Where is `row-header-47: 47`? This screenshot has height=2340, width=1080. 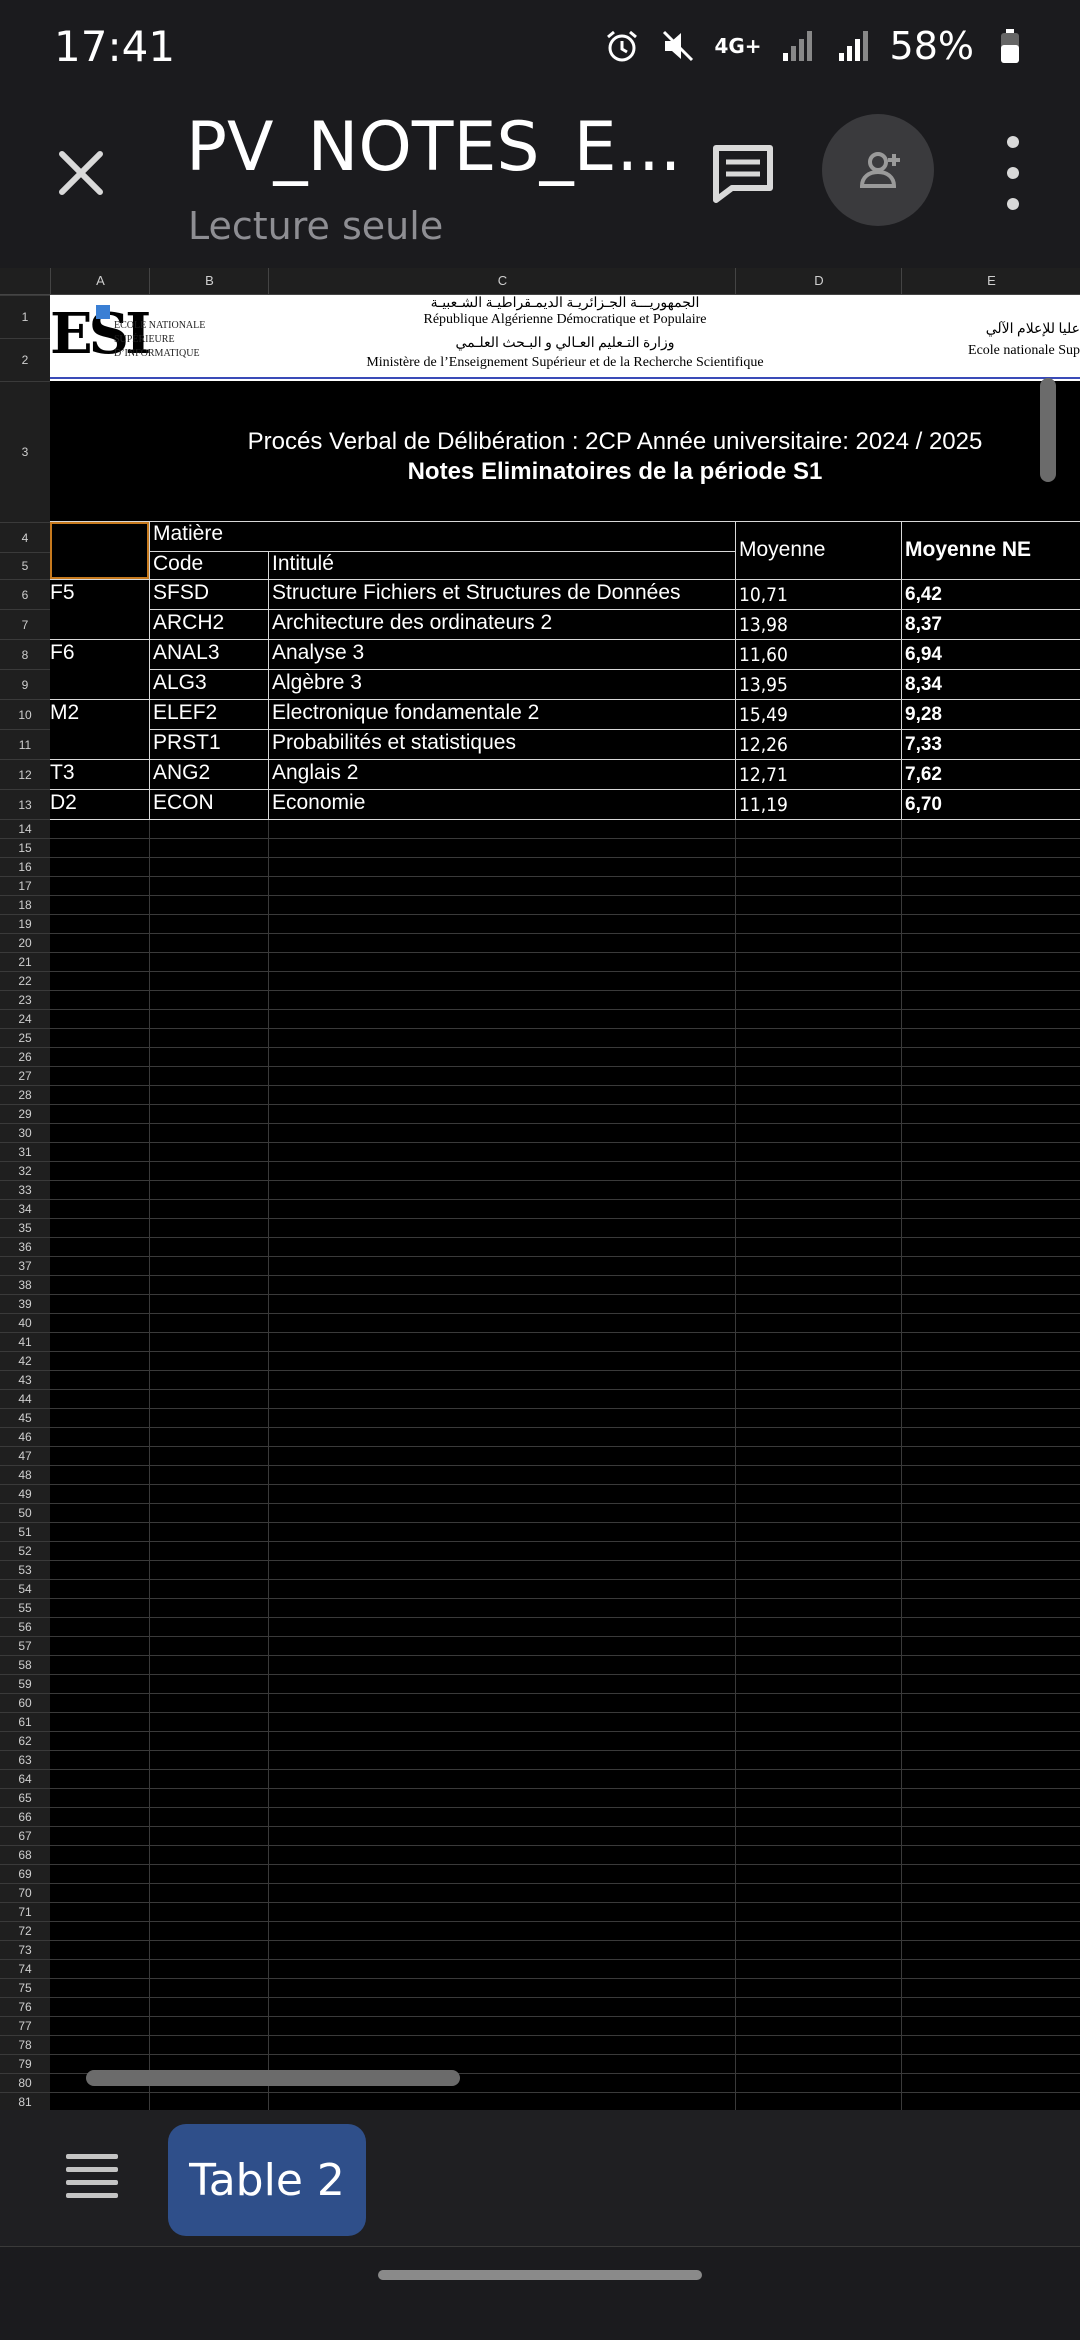
row-header-47: 47 is located at coordinates (25, 1455).